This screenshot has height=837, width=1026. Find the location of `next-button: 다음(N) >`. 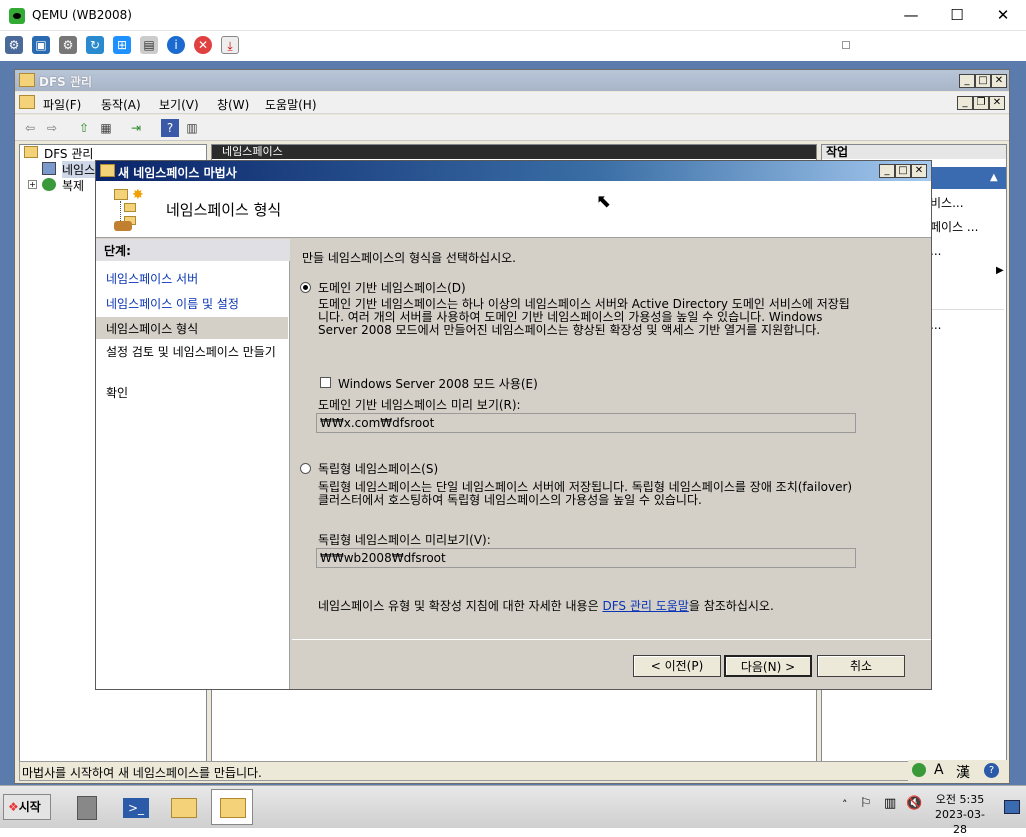

next-button: 다음(N) > is located at coordinates (768, 666).